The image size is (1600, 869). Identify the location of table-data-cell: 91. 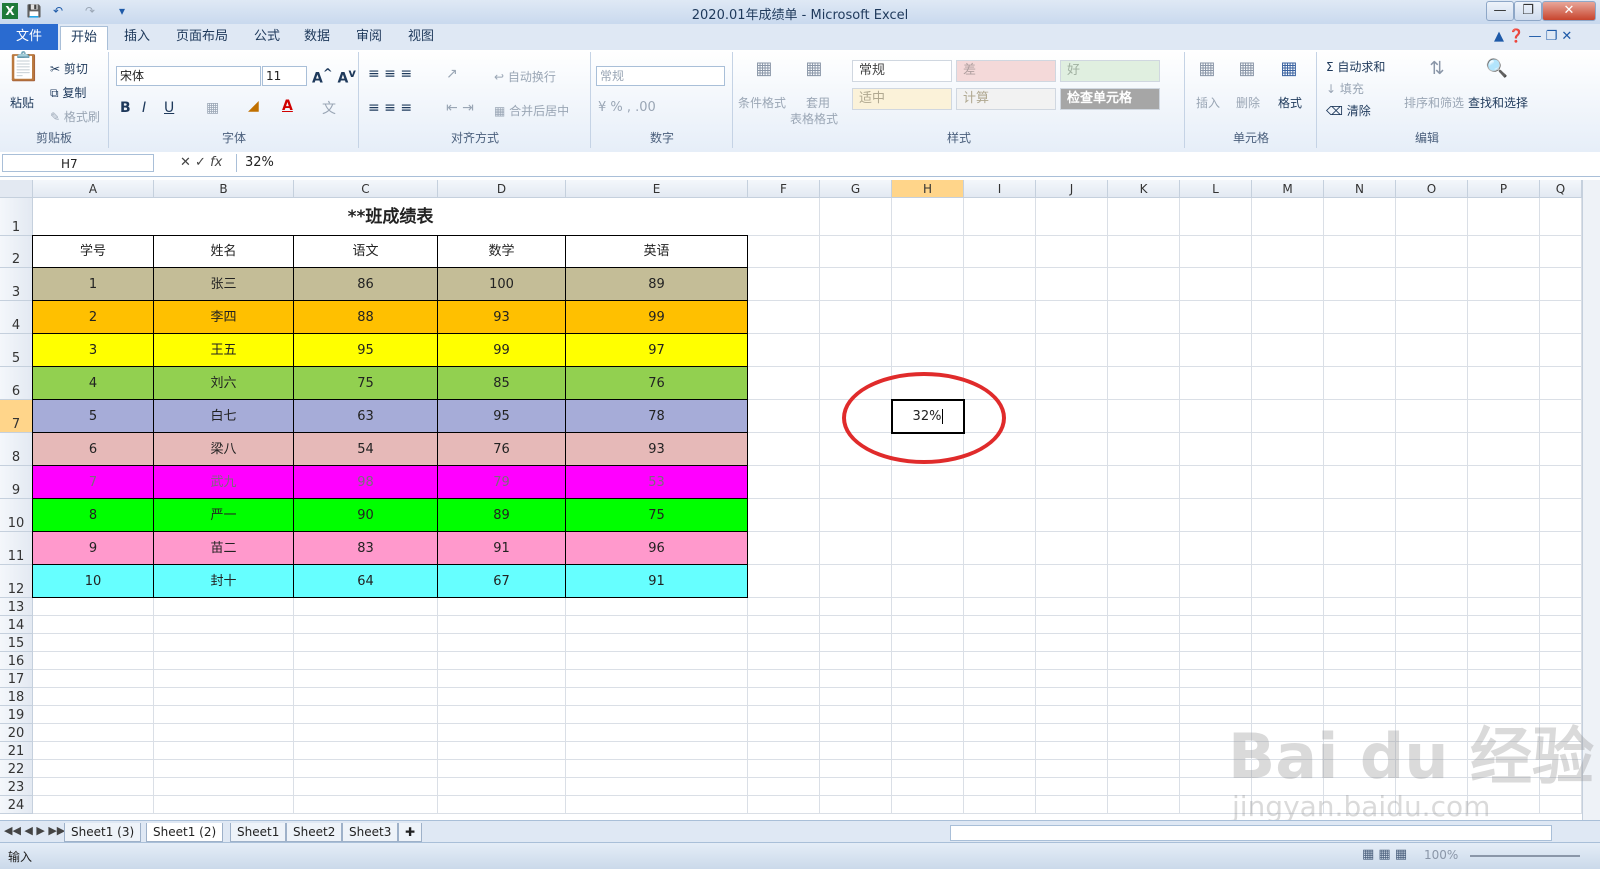
(502, 548).